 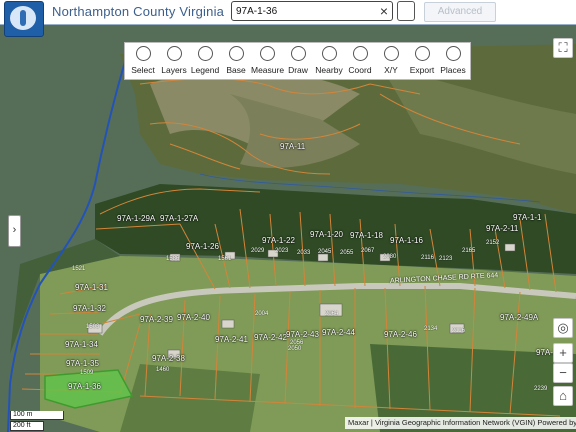 I want to click on measure-tool-button: Measure, so click(x=267, y=61).